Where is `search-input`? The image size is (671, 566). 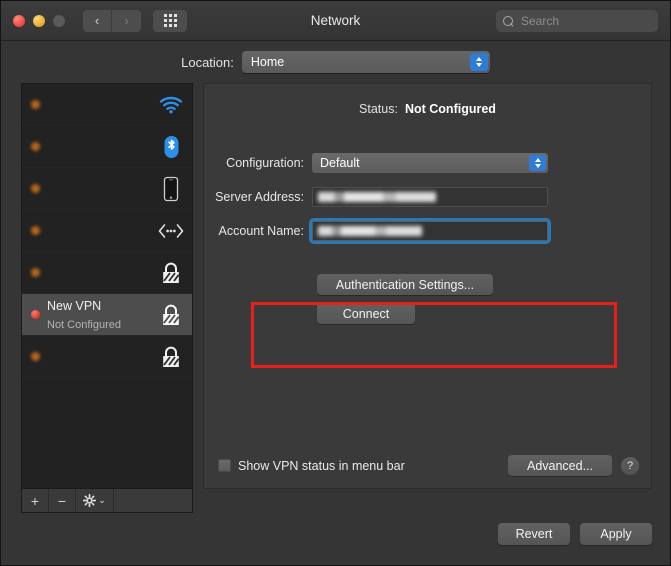
search-input is located at coordinates (579, 21).